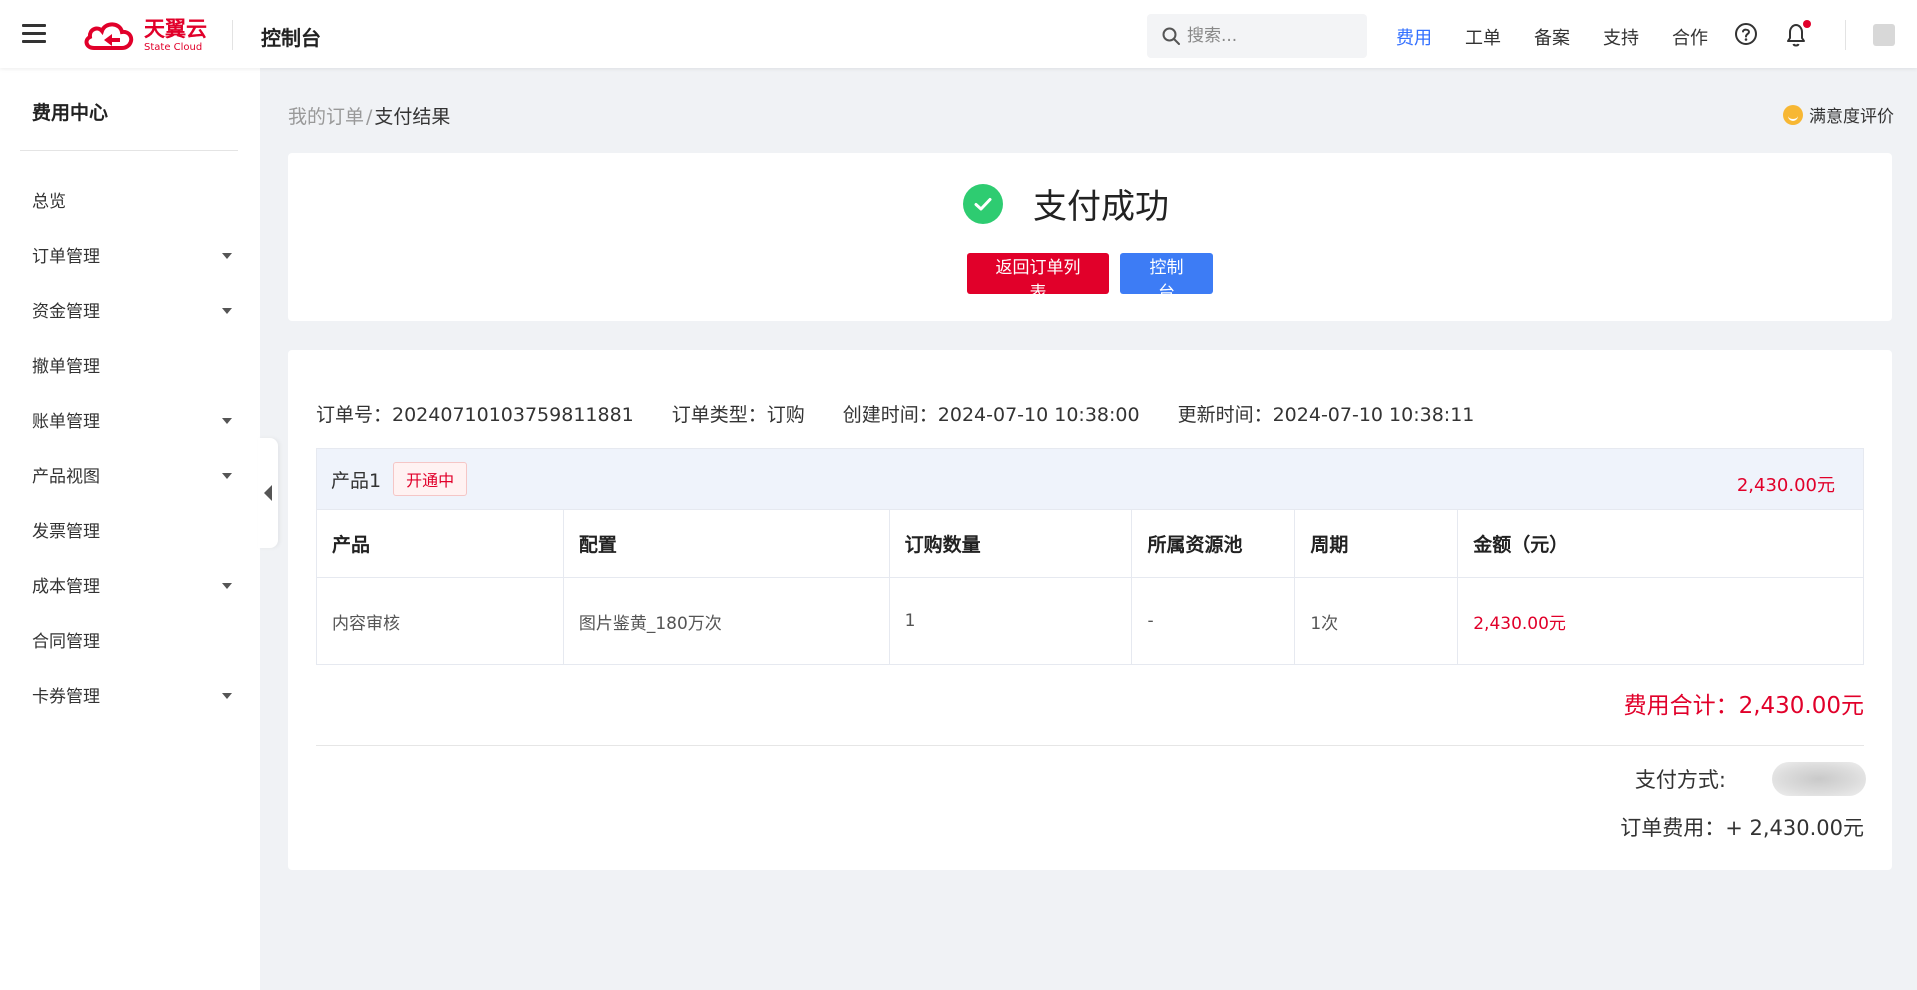  What do you see at coordinates (49, 202) in the screenshot?
I see `sidebar-item-label: 总览` at bounding box center [49, 202].